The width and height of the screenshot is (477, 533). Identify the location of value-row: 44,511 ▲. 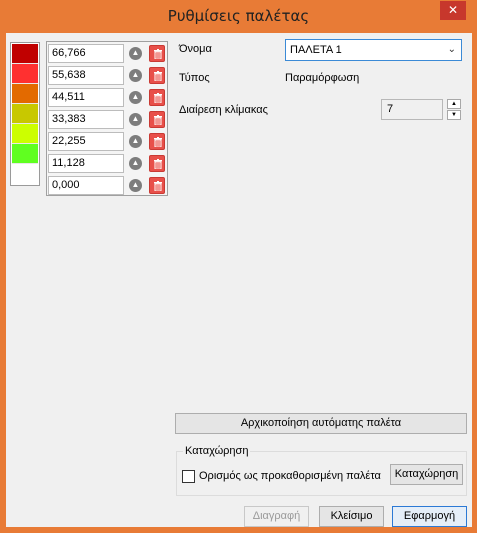
(107, 97).